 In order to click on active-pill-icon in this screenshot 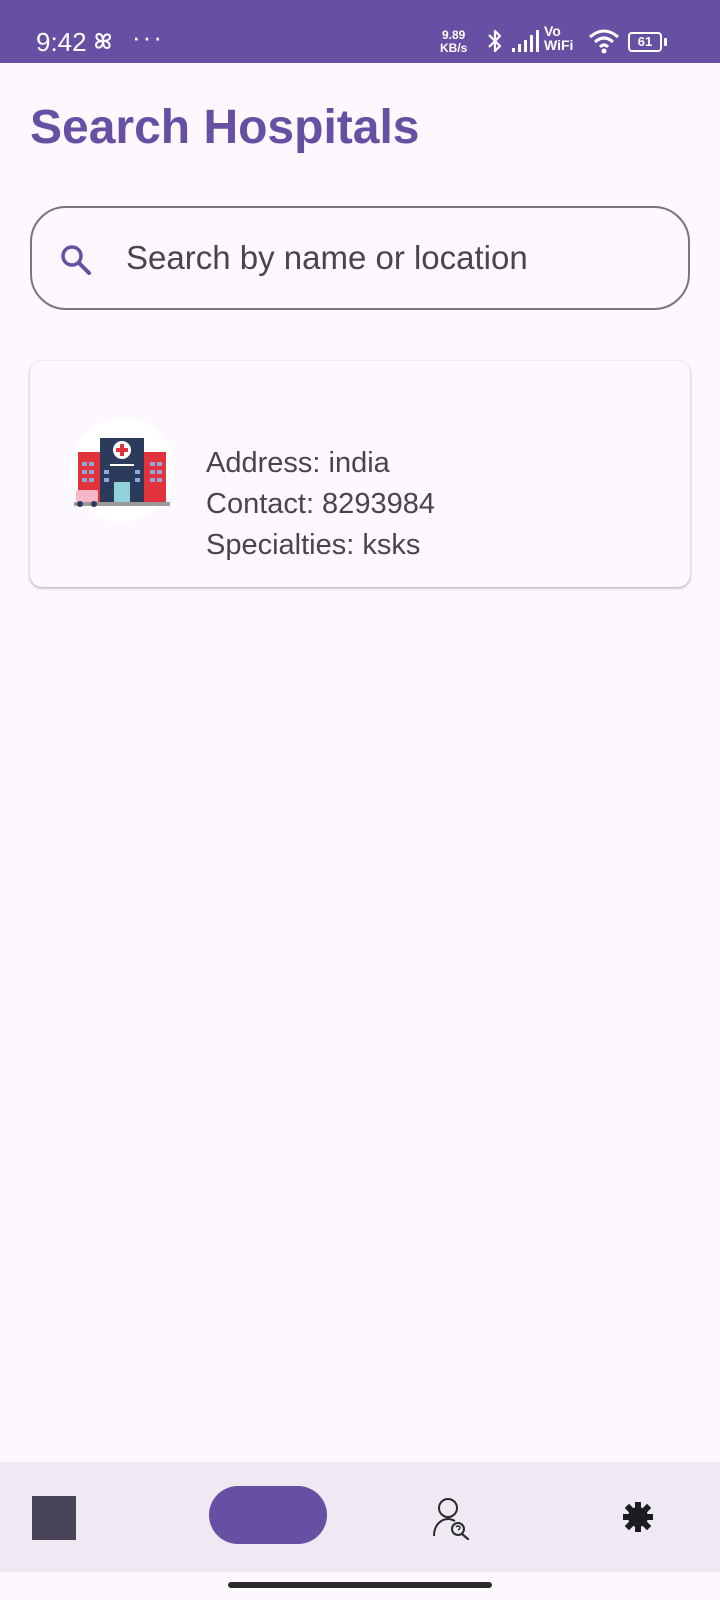, I will do `click(268, 1515)`.